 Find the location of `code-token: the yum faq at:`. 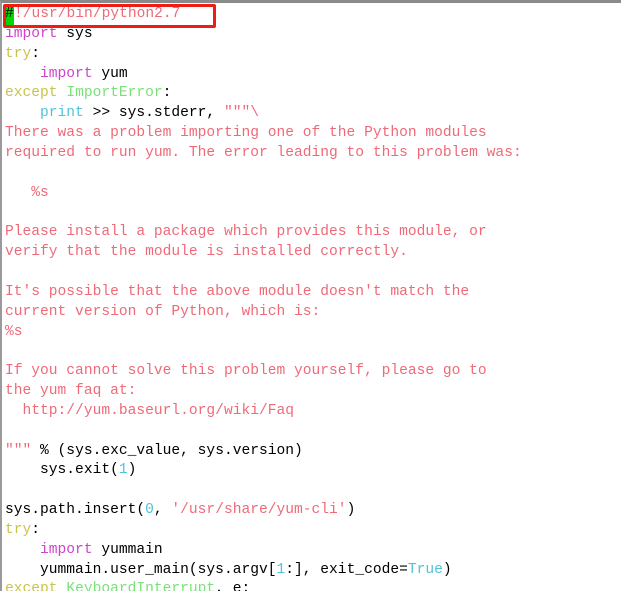

code-token: the yum faq at: is located at coordinates (71, 391).